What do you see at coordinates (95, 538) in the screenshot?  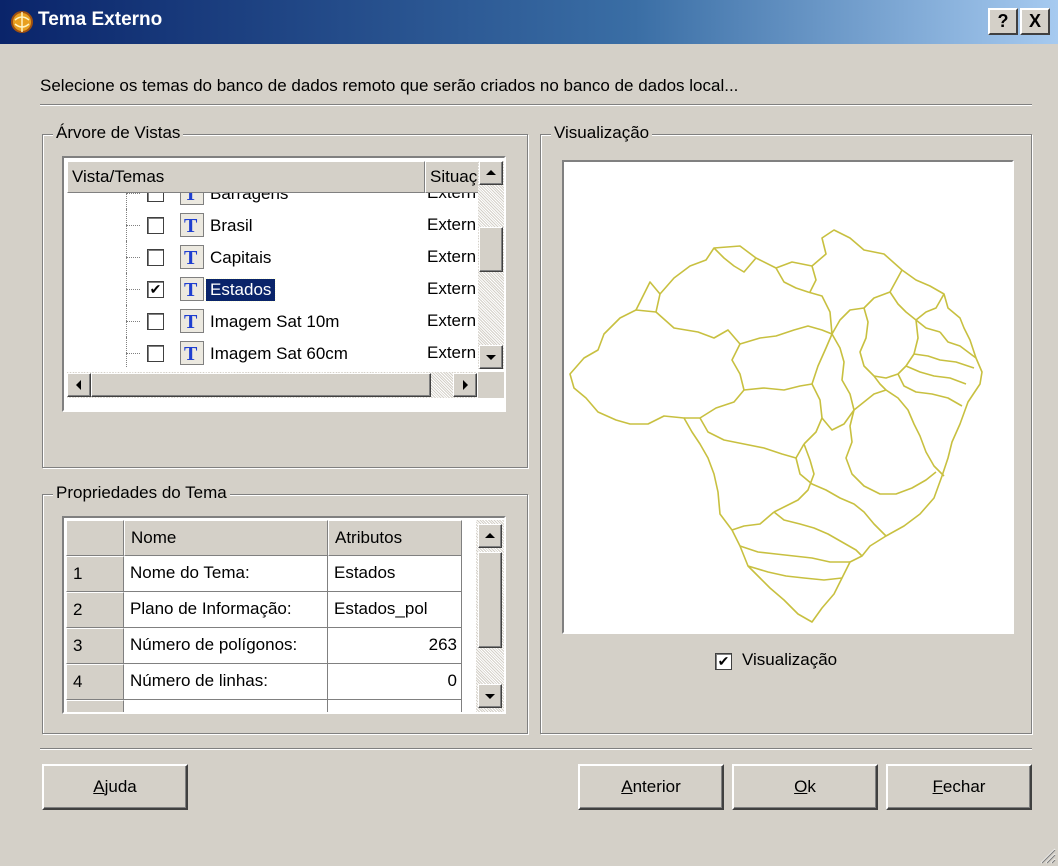 I see `grid-corner` at bounding box center [95, 538].